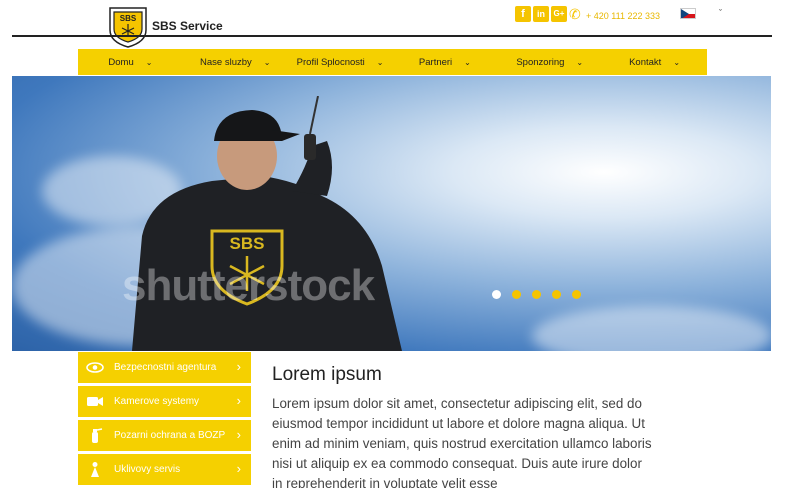 This screenshot has height=488, width=788. I want to click on eye-icon, so click(95, 367).